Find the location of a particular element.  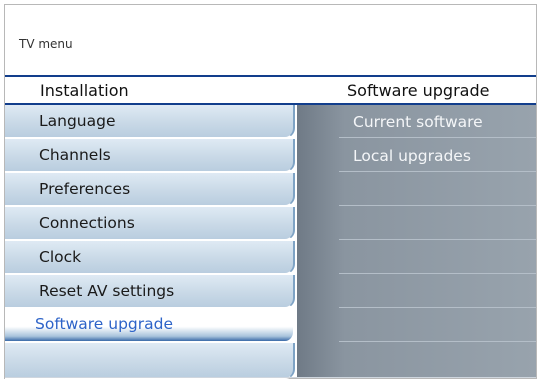

submenu-item-current-software: Current software is located at coordinates (416, 121).